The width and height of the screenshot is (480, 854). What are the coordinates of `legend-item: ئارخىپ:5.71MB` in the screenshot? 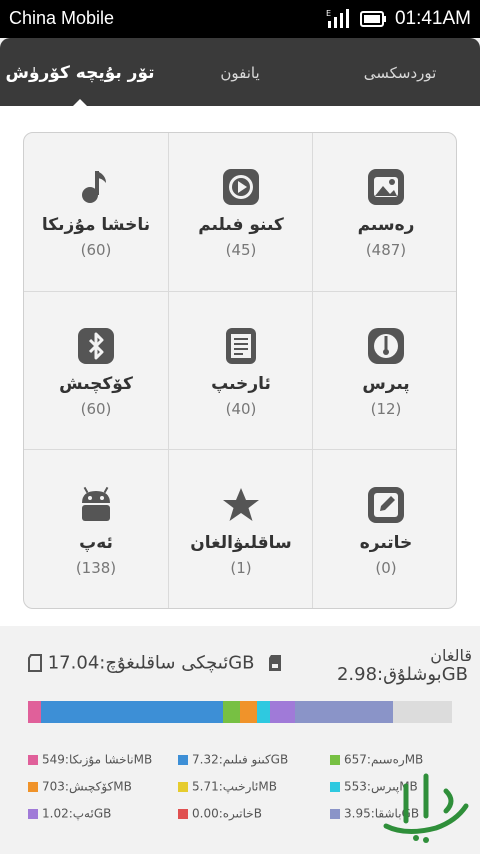 It's located at (227, 786).